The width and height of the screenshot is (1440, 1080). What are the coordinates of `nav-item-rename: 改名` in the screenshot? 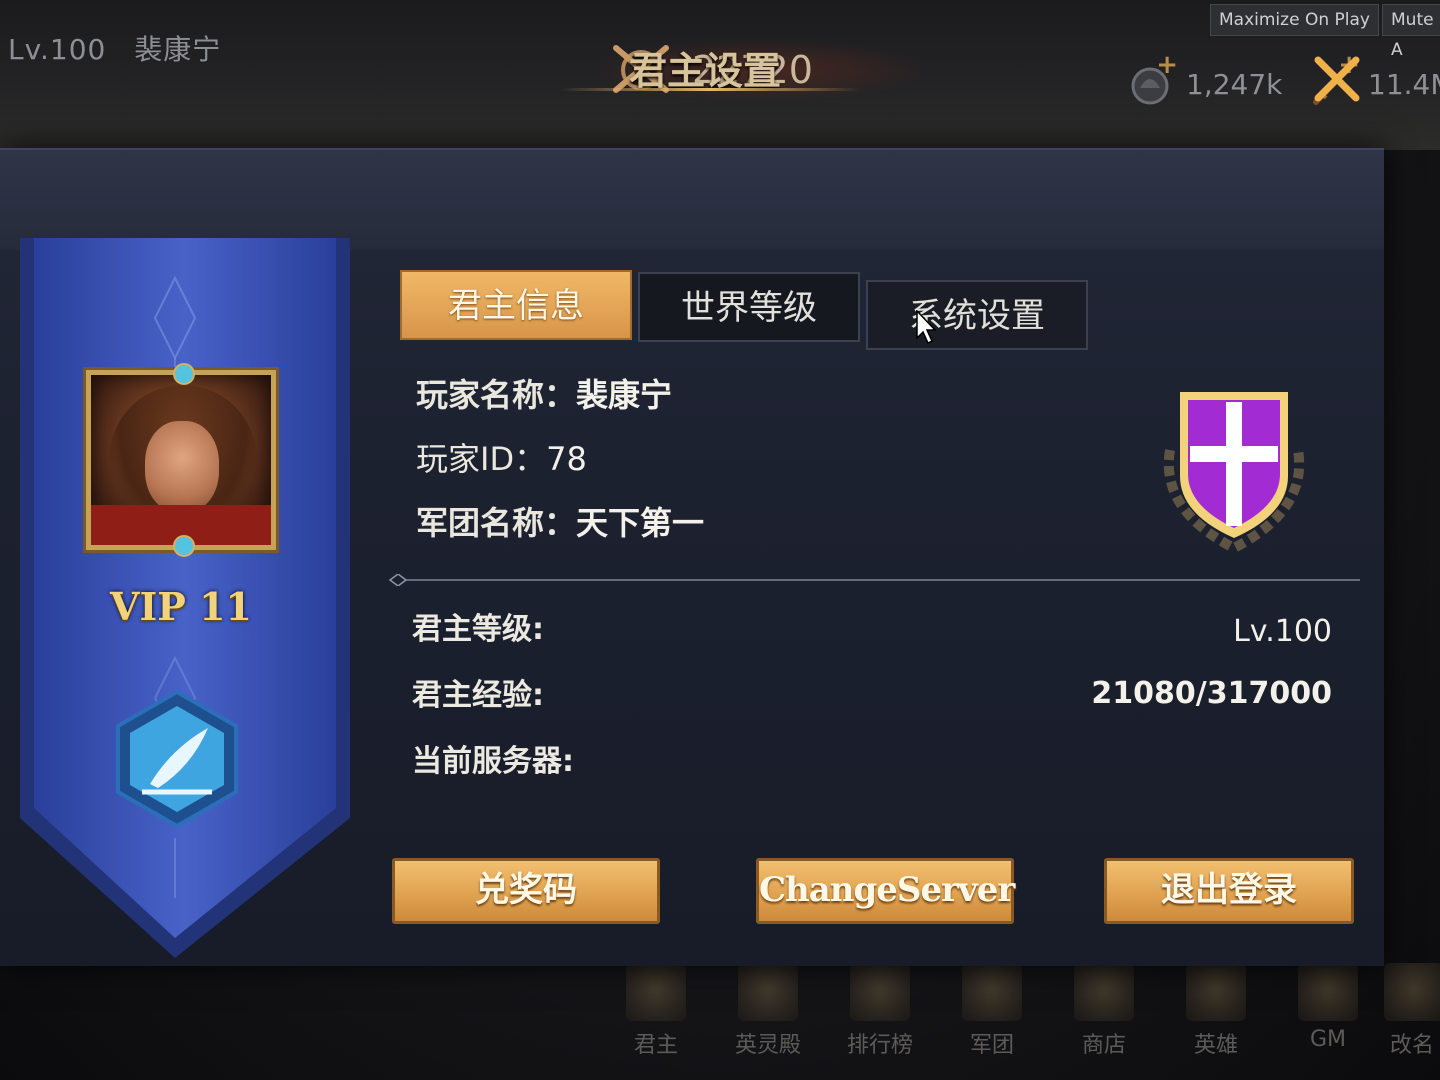 It's located at (1412, 1017).